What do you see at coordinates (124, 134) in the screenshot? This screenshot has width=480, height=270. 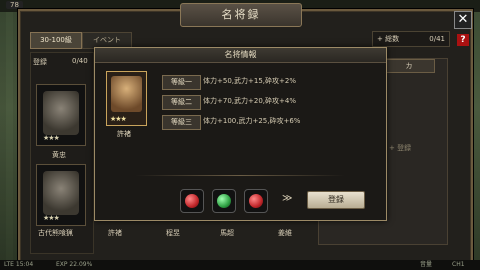 I see `modal-hero-name: 許褚` at bounding box center [124, 134].